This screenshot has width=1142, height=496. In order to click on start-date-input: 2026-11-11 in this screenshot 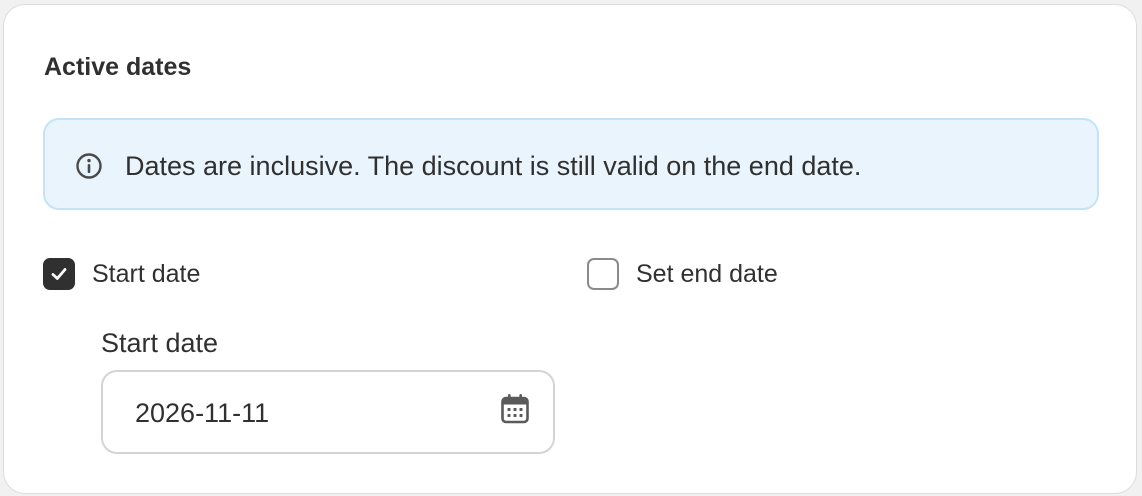, I will do `click(328, 412)`.